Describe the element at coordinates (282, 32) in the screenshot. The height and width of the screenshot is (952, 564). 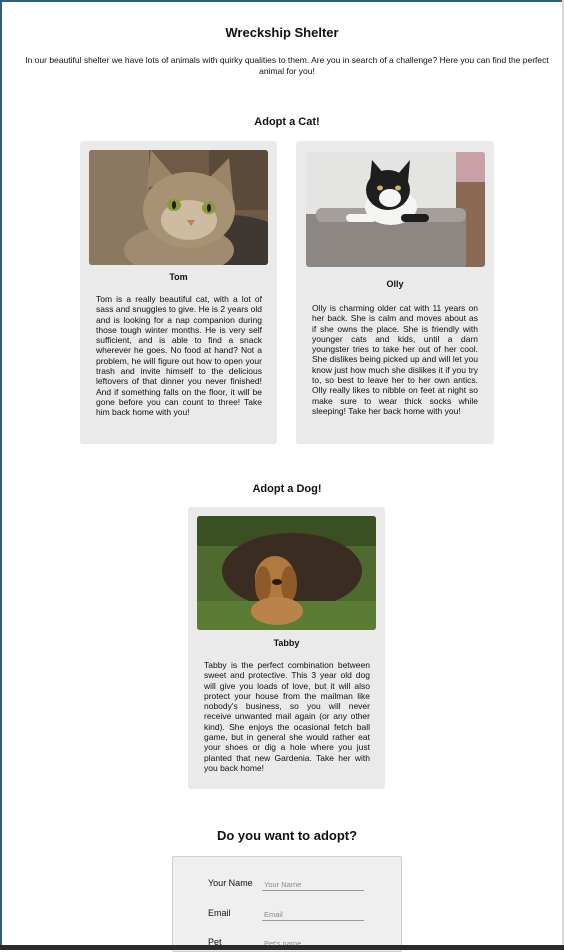
I see `page-title: Wreckship Shelter` at that location.